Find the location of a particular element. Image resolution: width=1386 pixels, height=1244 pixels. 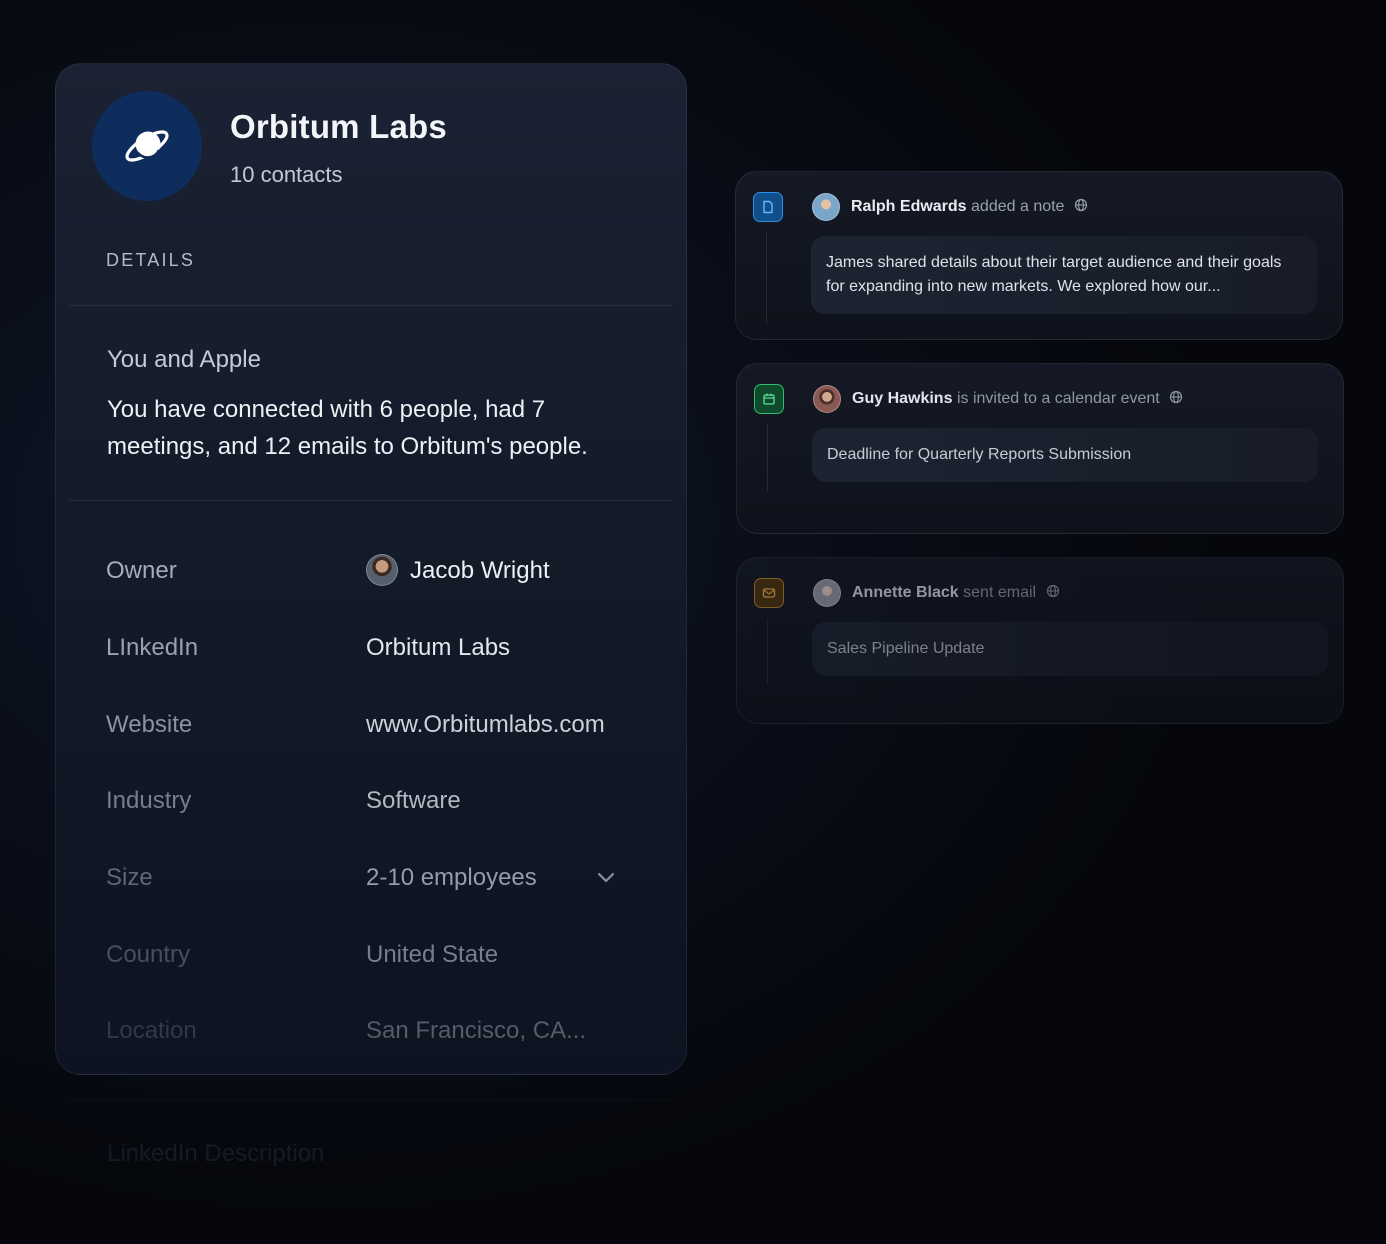

planet-icon is located at coordinates (147, 146).